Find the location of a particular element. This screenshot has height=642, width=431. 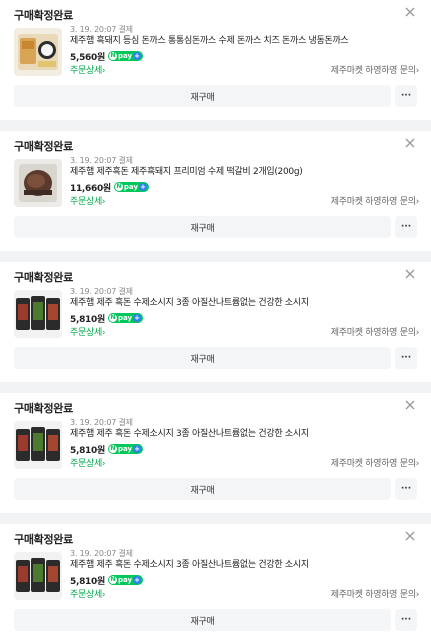

tteokgalbi-product-image is located at coordinates (38, 183).